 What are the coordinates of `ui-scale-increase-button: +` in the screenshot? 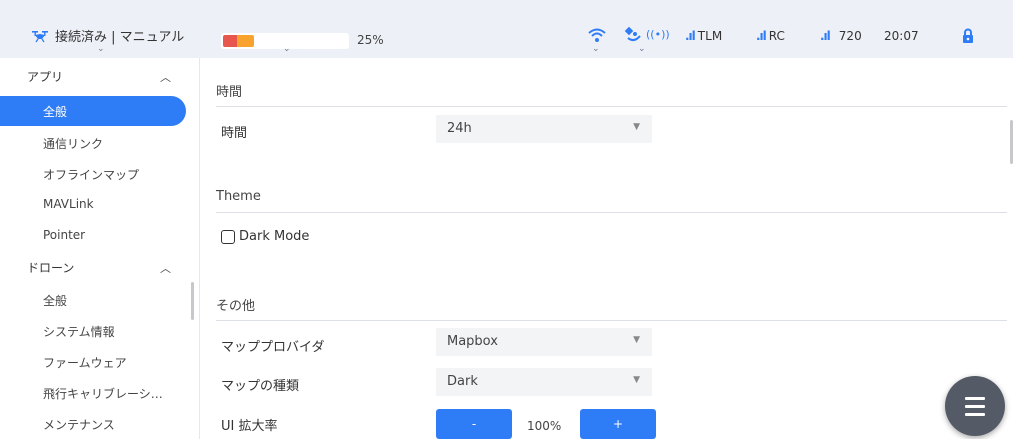 It's located at (618, 424).